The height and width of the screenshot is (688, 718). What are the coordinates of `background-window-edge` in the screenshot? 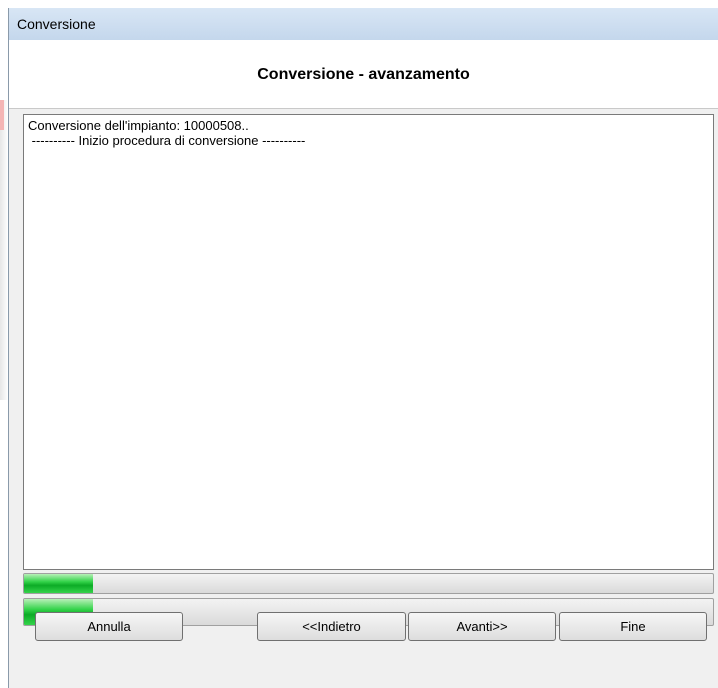 It's located at (4, 250).